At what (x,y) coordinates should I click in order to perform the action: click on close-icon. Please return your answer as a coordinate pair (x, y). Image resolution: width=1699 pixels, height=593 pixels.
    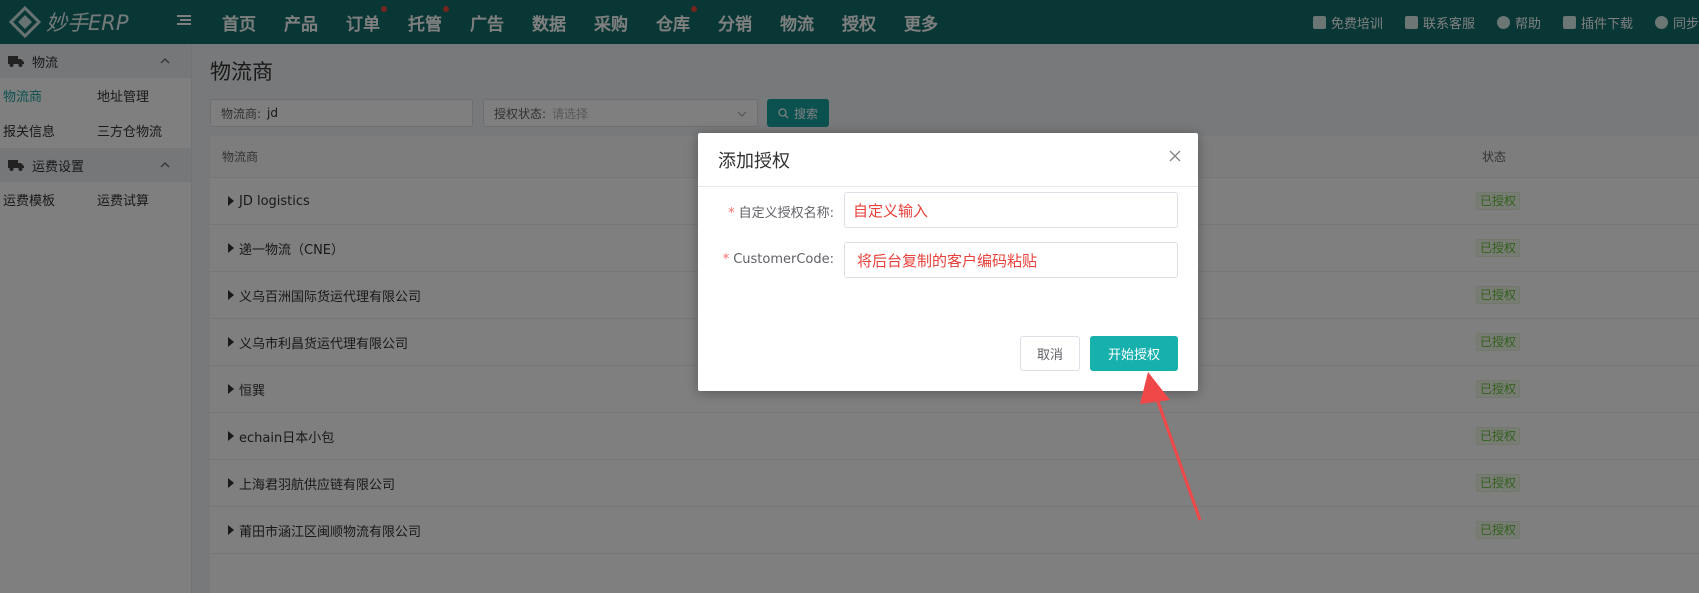
    Looking at the image, I should click on (1175, 156).